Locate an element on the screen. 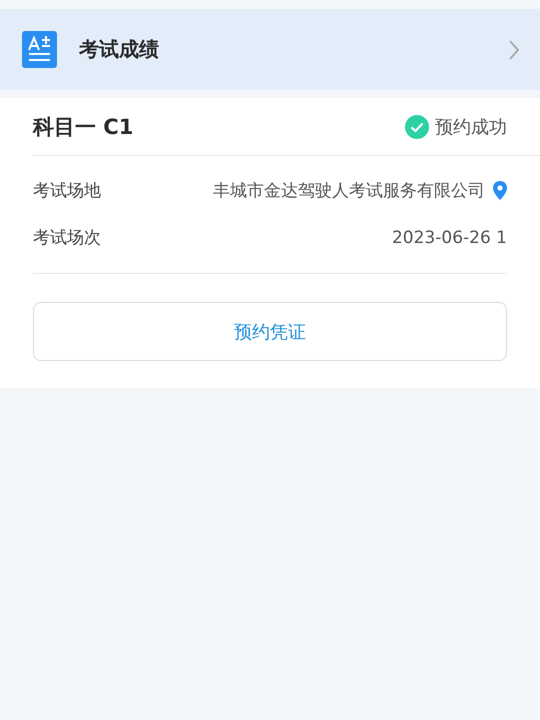  location-pin-icon is located at coordinates (500, 190).